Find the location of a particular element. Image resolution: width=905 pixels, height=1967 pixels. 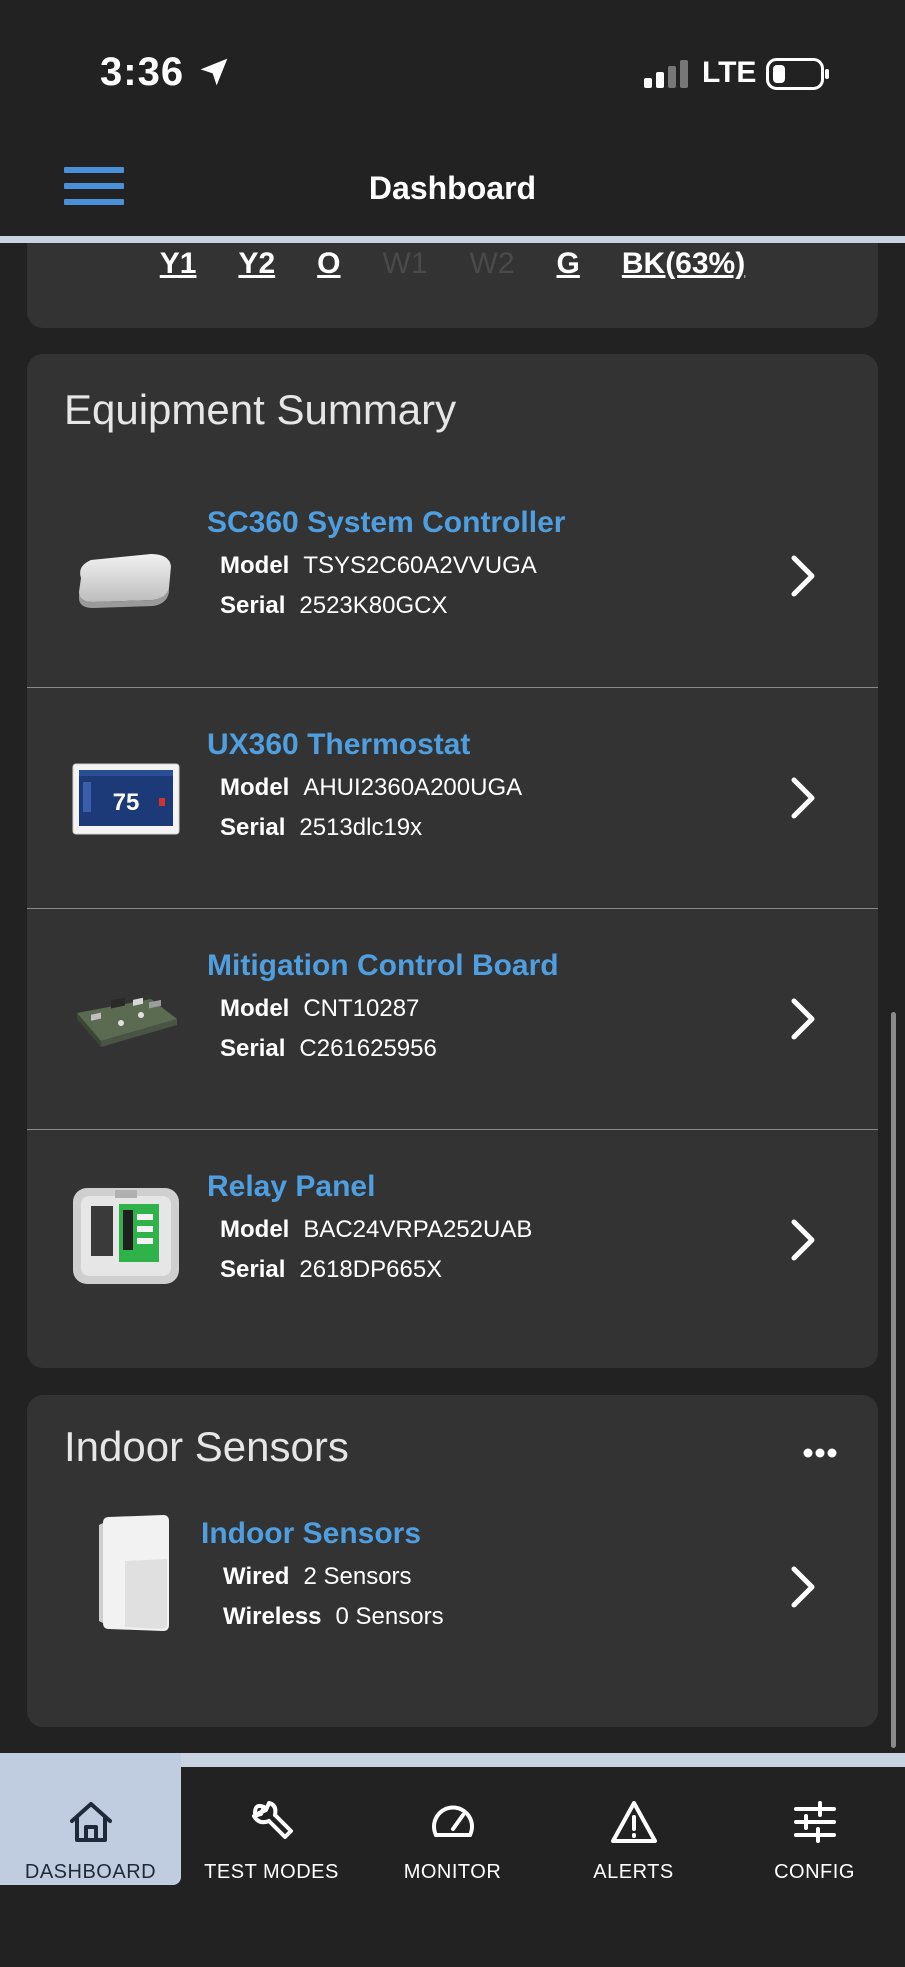

tab-label: CONFIG is located at coordinates (814, 1872).